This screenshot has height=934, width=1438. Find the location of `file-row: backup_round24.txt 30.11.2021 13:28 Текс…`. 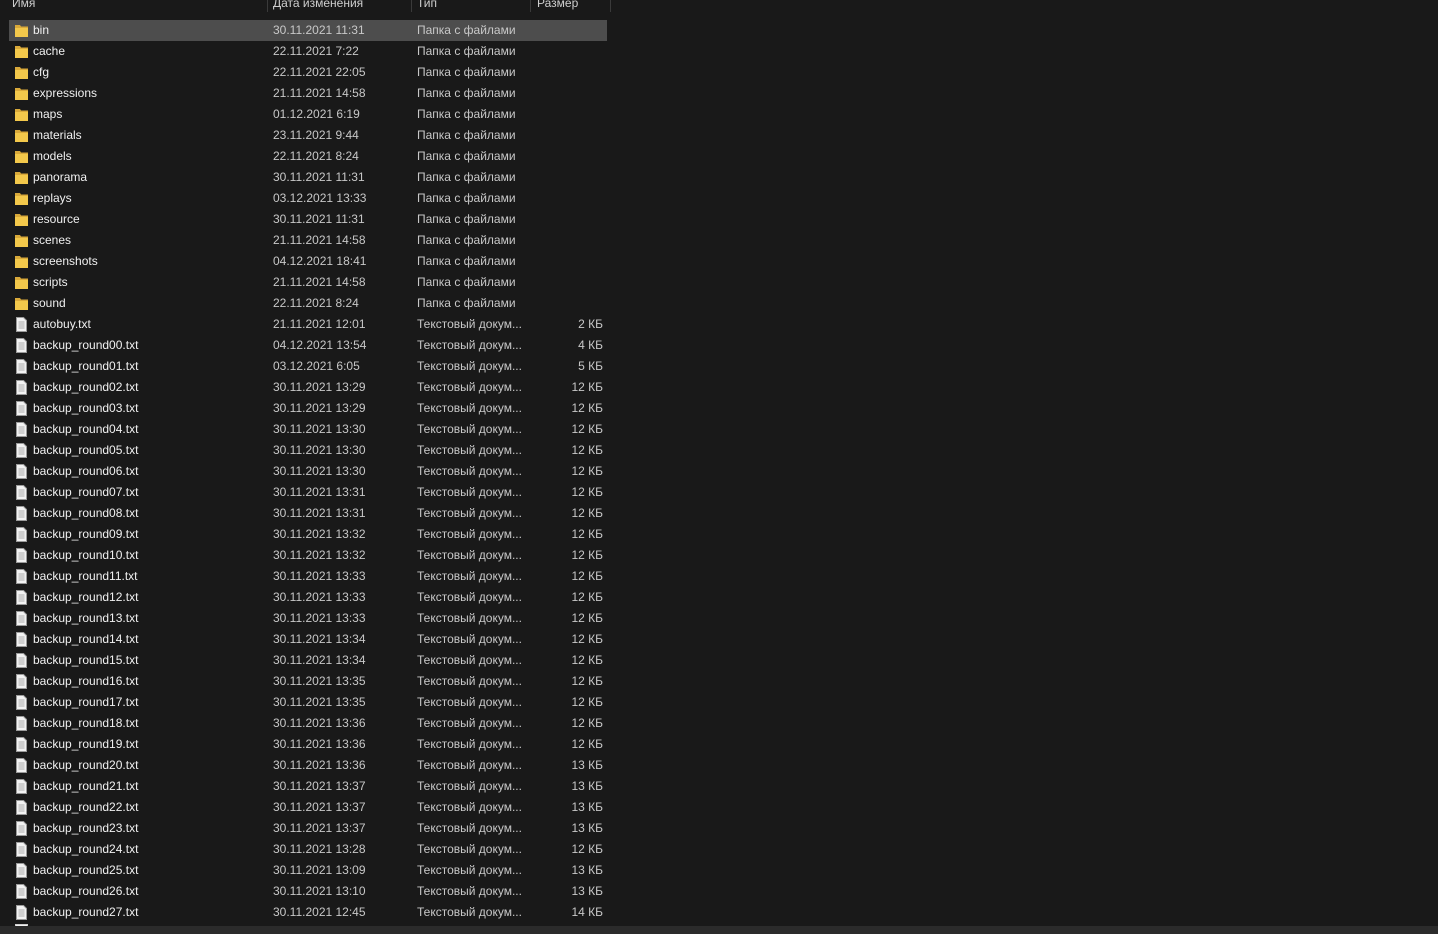

file-row: backup_round24.txt 30.11.2021 13:28 Текс… is located at coordinates (308, 849).